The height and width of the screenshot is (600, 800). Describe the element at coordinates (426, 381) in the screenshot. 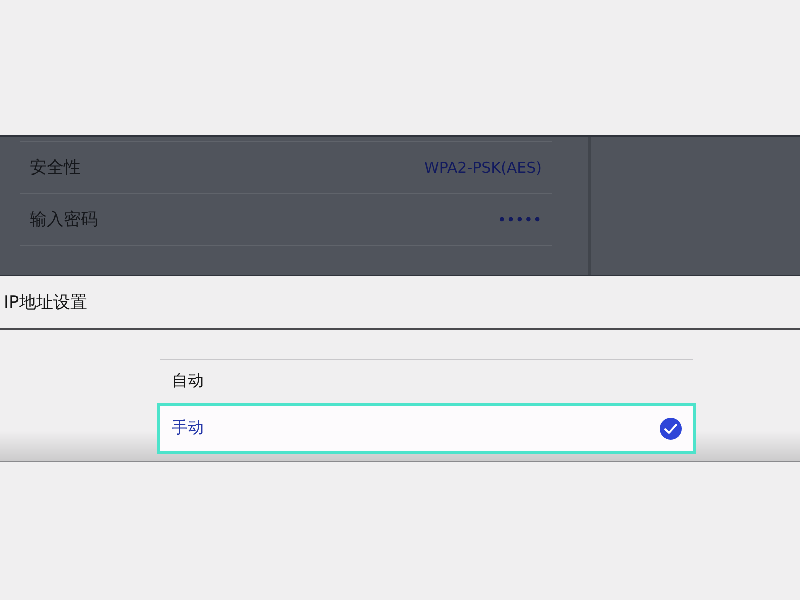

I see `option-item: 自动` at that location.